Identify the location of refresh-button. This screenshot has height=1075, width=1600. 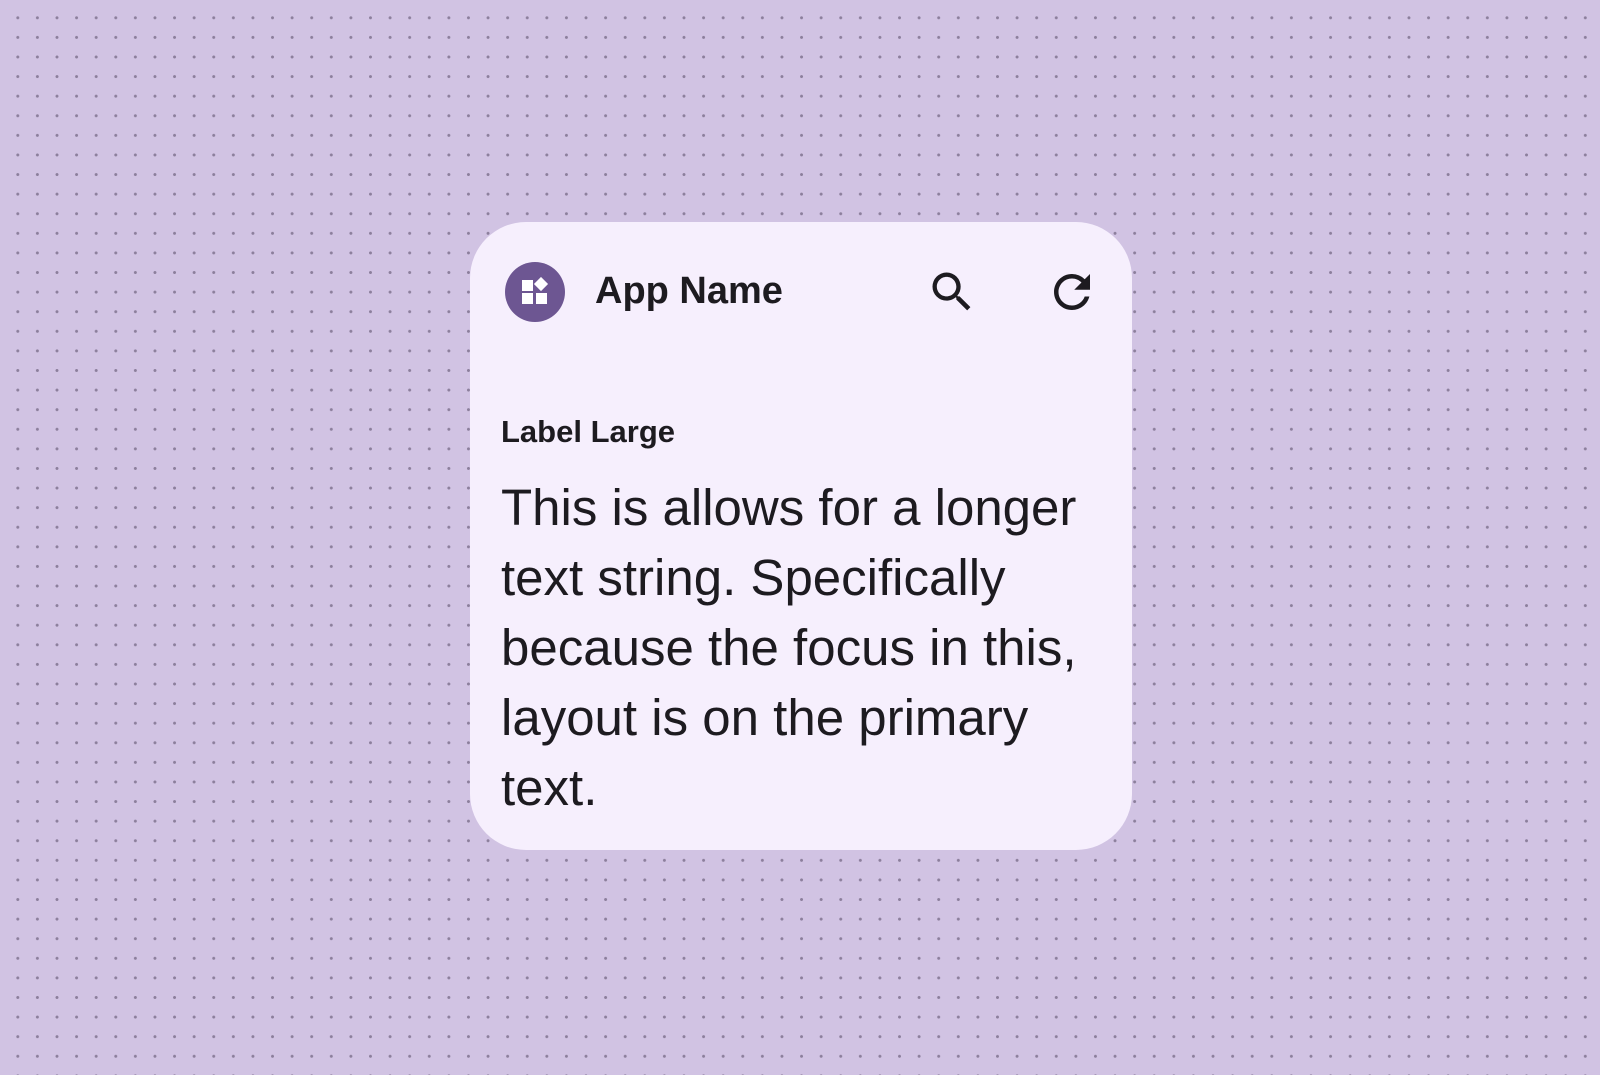
(1072, 292).